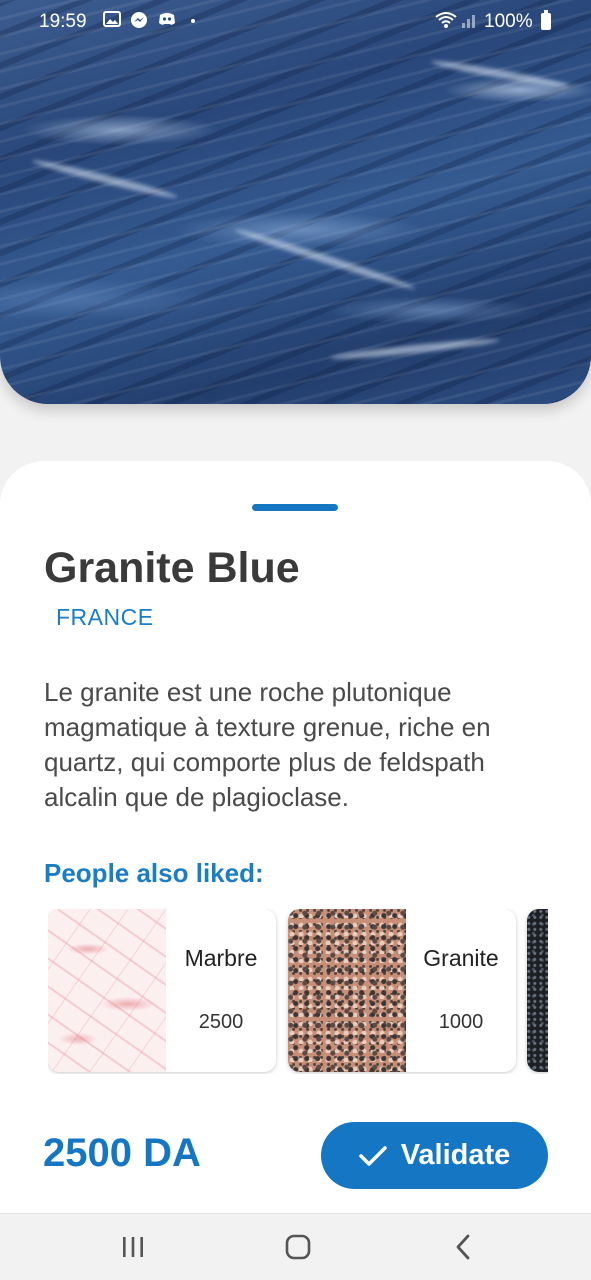  Describe the element at coordinates (193, 22) in the screenshot. I see `dot-icon` at that location.